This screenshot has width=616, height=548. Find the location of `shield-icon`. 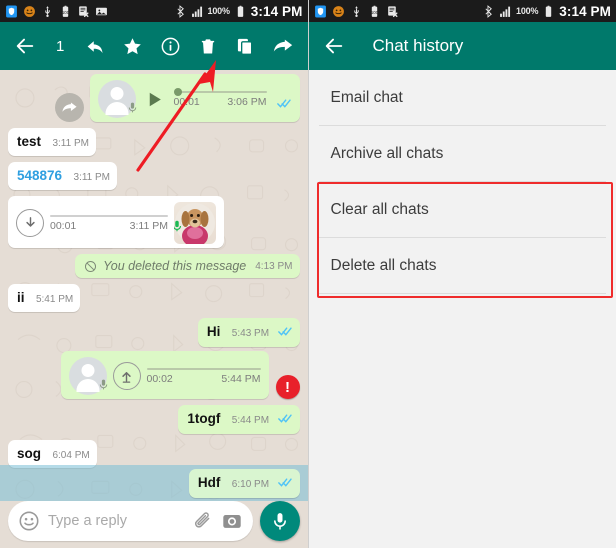

shield-icon is located at coordinates (11, 11).